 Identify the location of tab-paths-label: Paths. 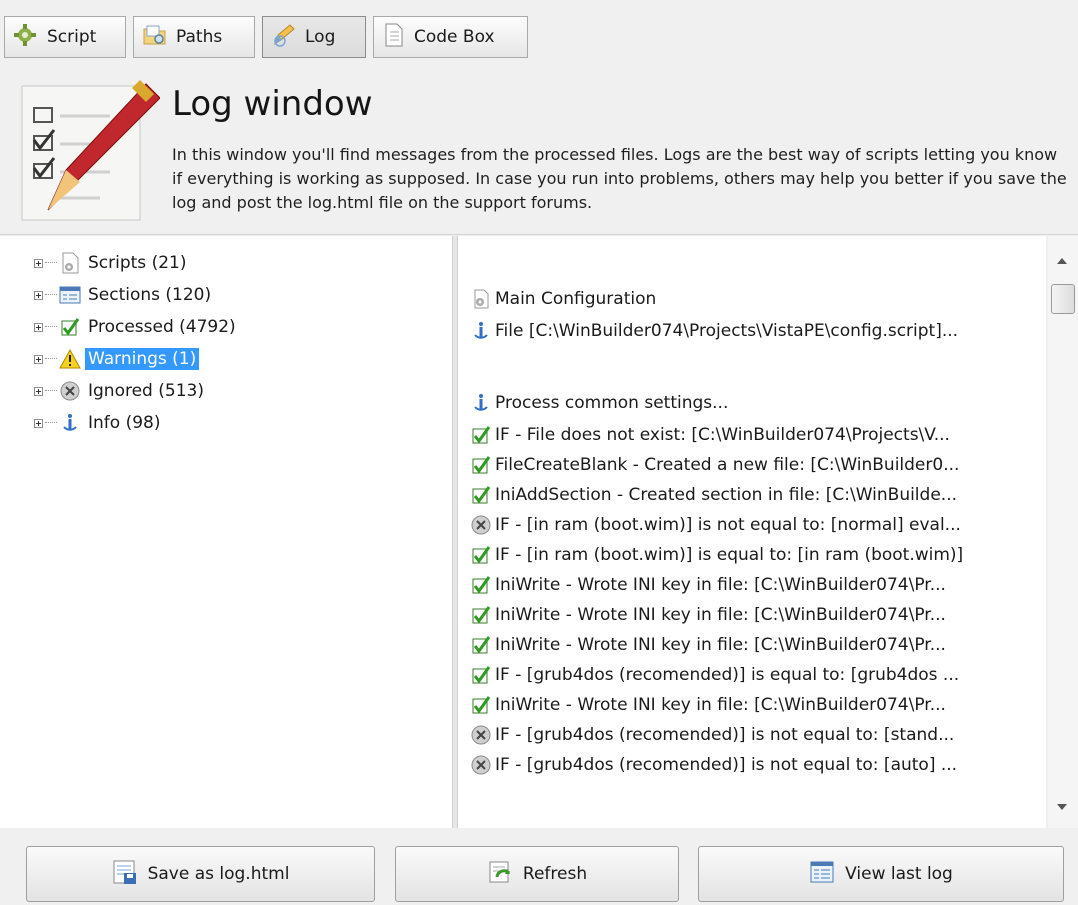
(199, 37).